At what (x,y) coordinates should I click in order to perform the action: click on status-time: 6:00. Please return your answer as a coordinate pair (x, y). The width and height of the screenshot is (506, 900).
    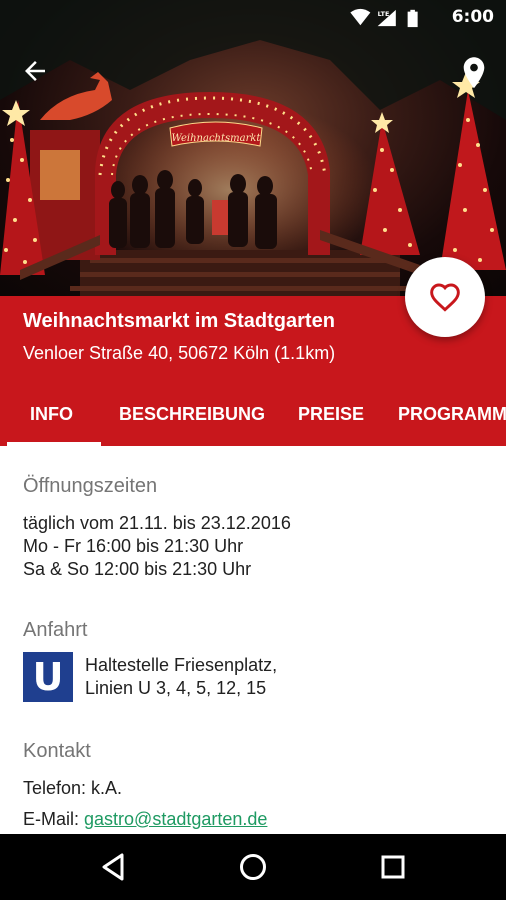
    Looking at the image, I should click on (472, 17).